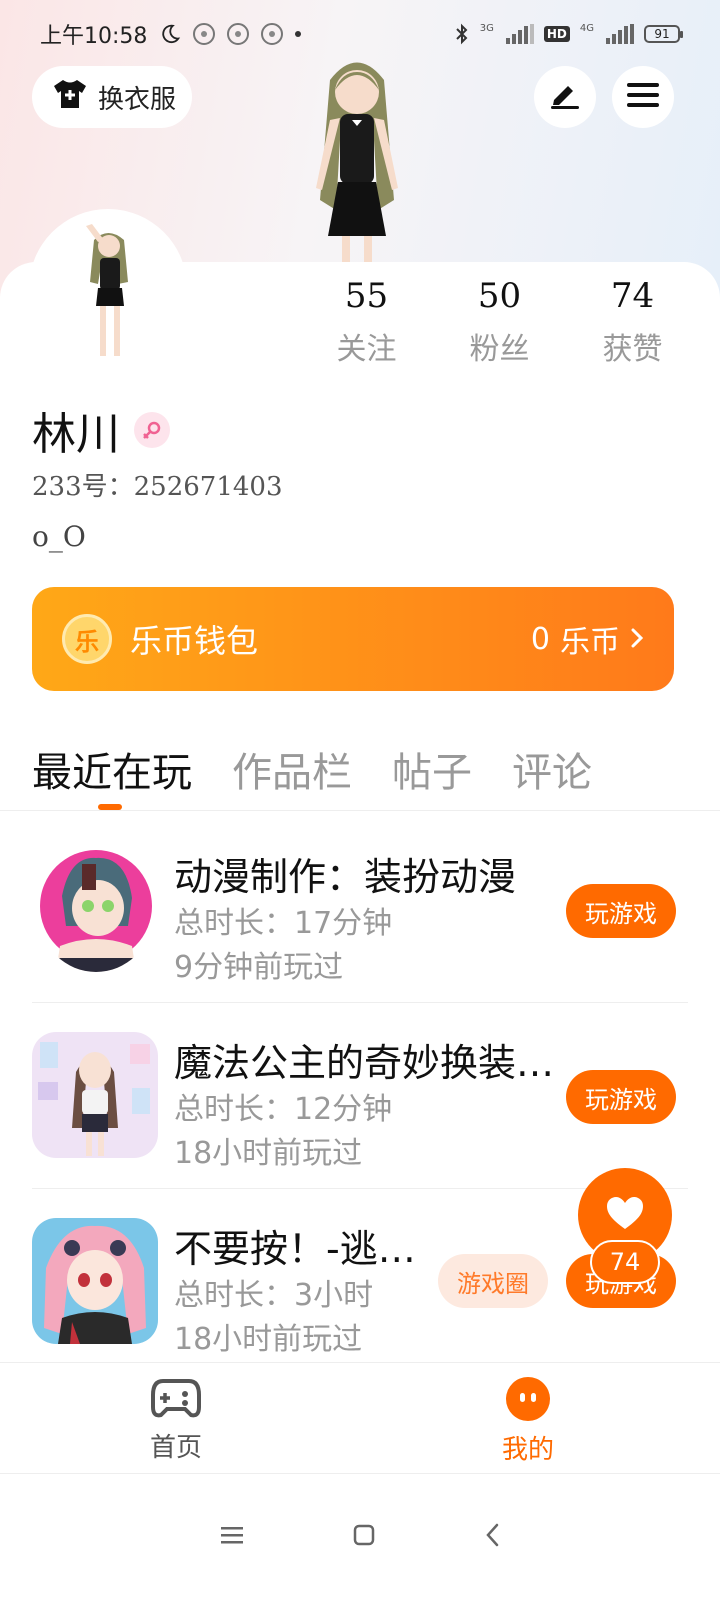  What do you see at coordinates (625, 1215) in the screenshot?
I see `heart-icon` at bounding box center [625, 1215].